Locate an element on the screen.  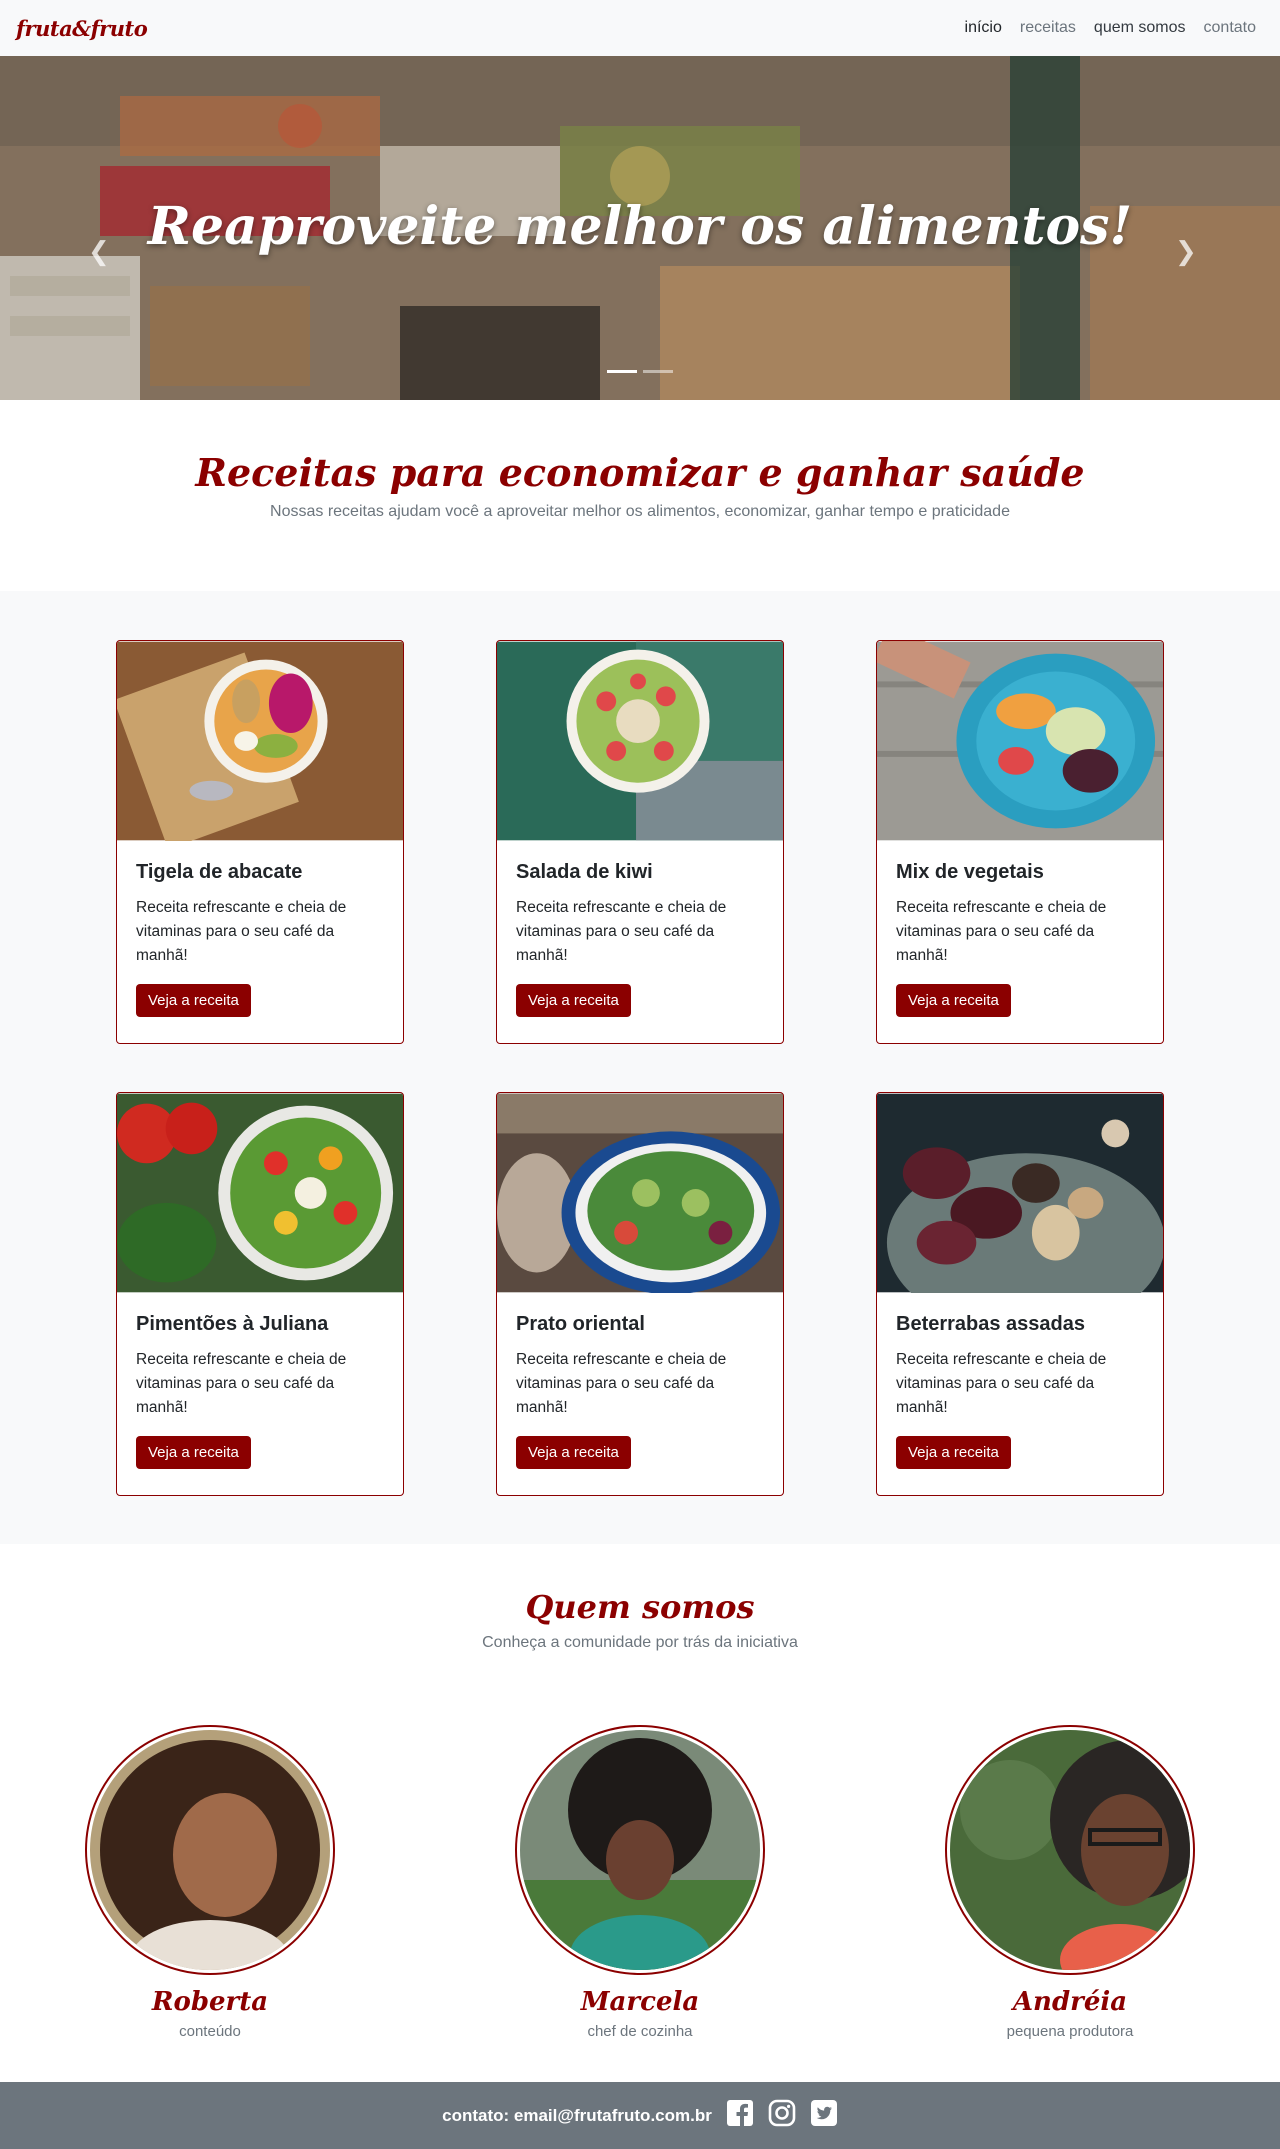
nav-link-contato: contato is located at coordinates (1230, 28).